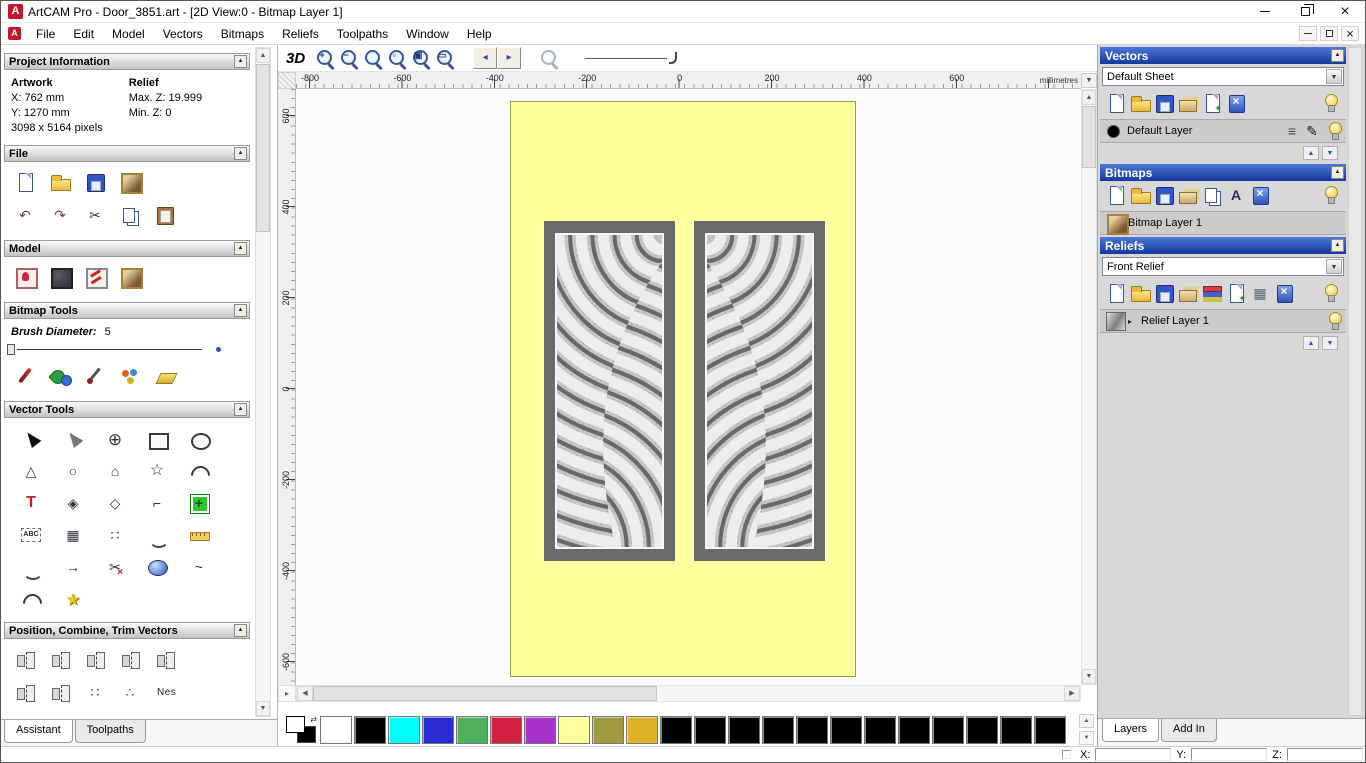 This screenshot has width=1366, height=763. What do you see at coordinates (165, 215) in the screenshot?
I see `paste-icon` at bounding box center [165, 215].